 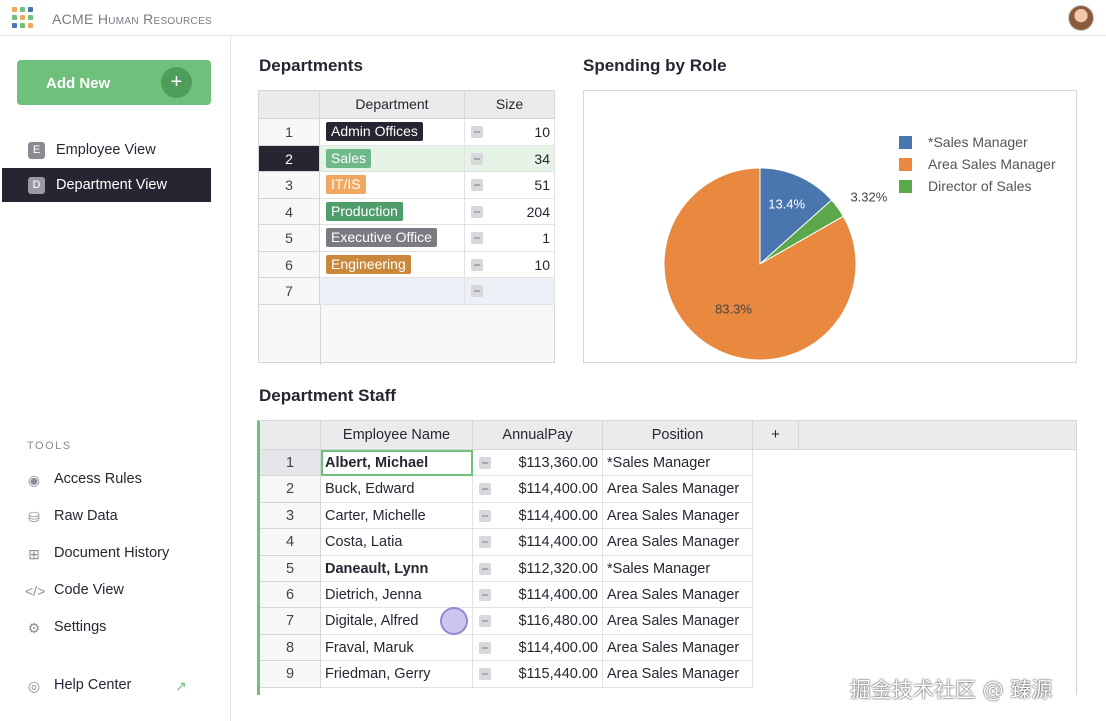 What do you see at coordinates (372, 621) in the screenshot?
I see `employee-name: Digitale, Alfred` at bounding box center [372, 621].